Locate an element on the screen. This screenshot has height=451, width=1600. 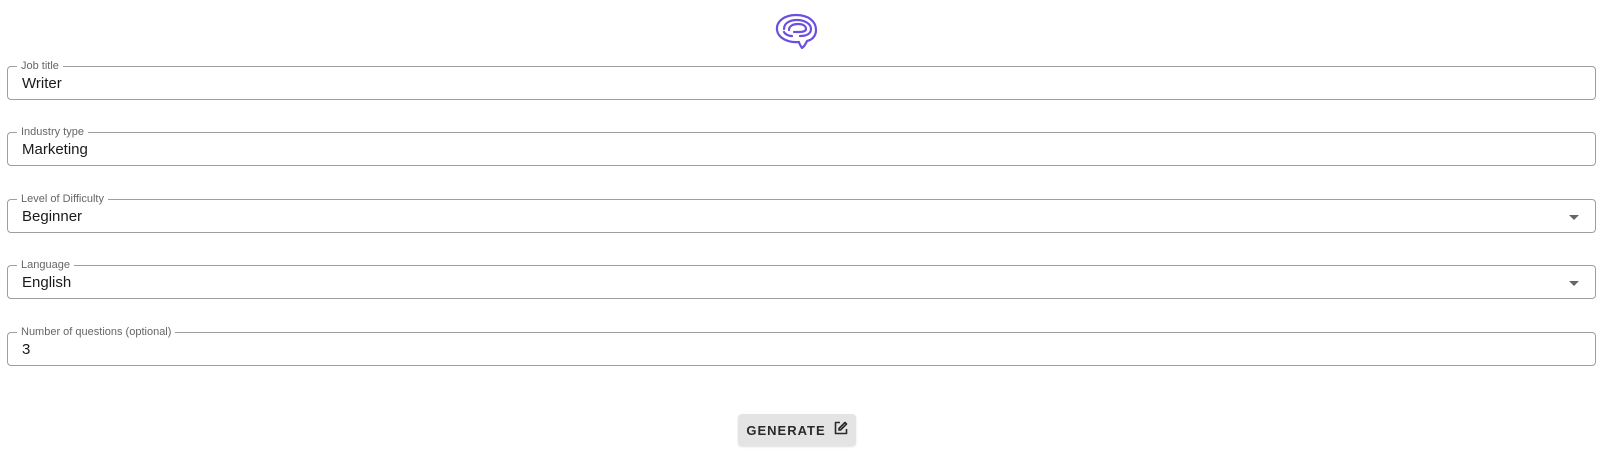
job-title-label: Job title is located at coordinates (40, 66).